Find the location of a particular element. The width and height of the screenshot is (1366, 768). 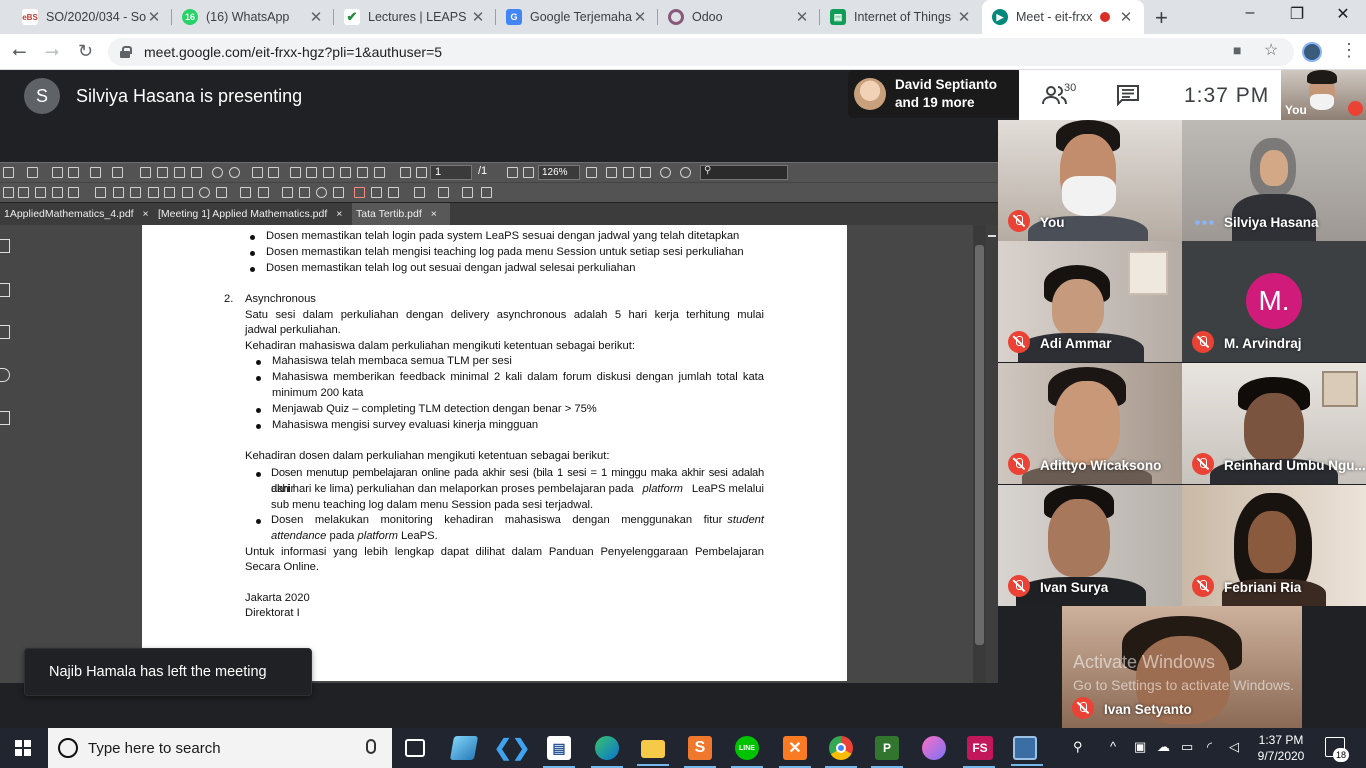

vscode-icon: ❮❯ is located at coordinates (512, 747).